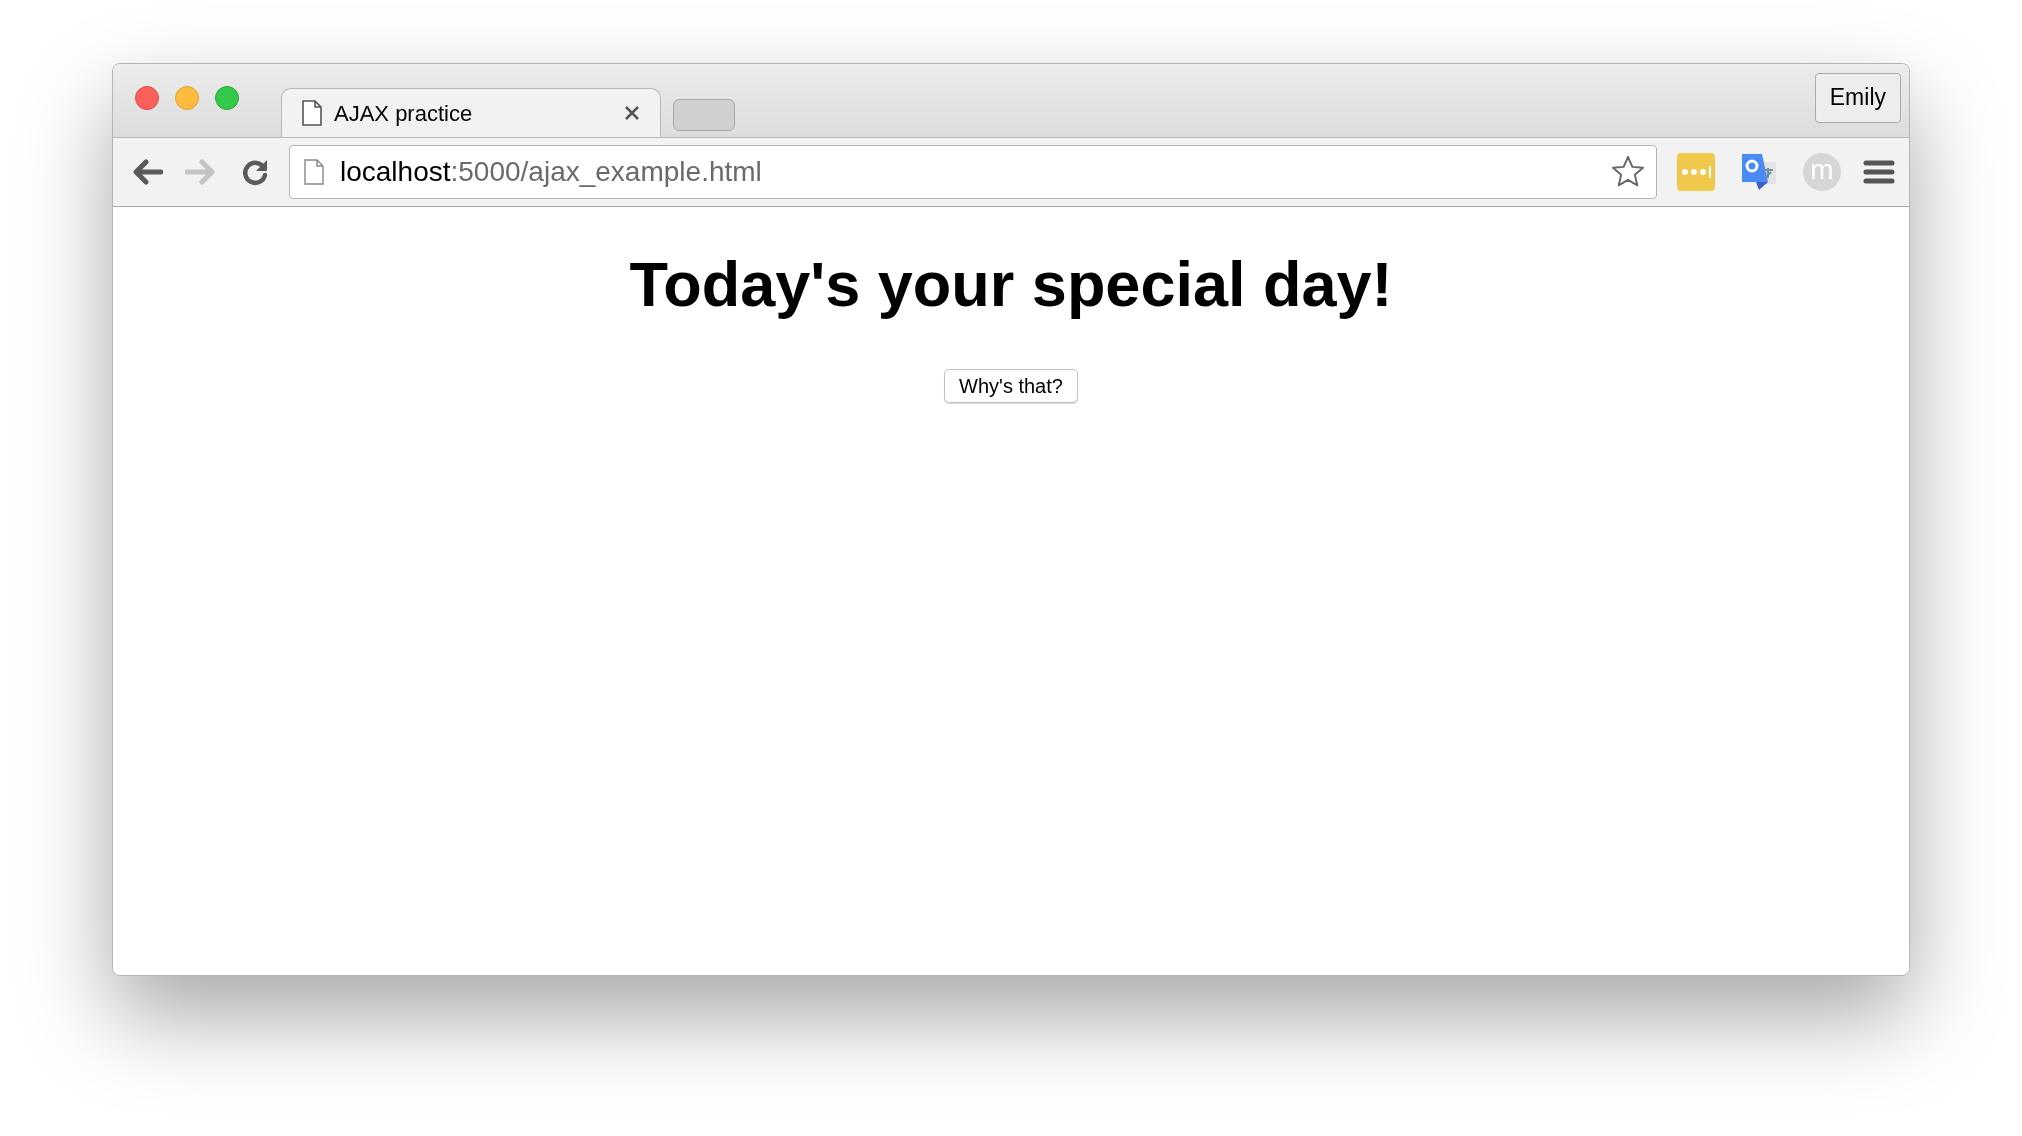  I want to click on page-heading: Today's your special day!, so click(1011, 284).